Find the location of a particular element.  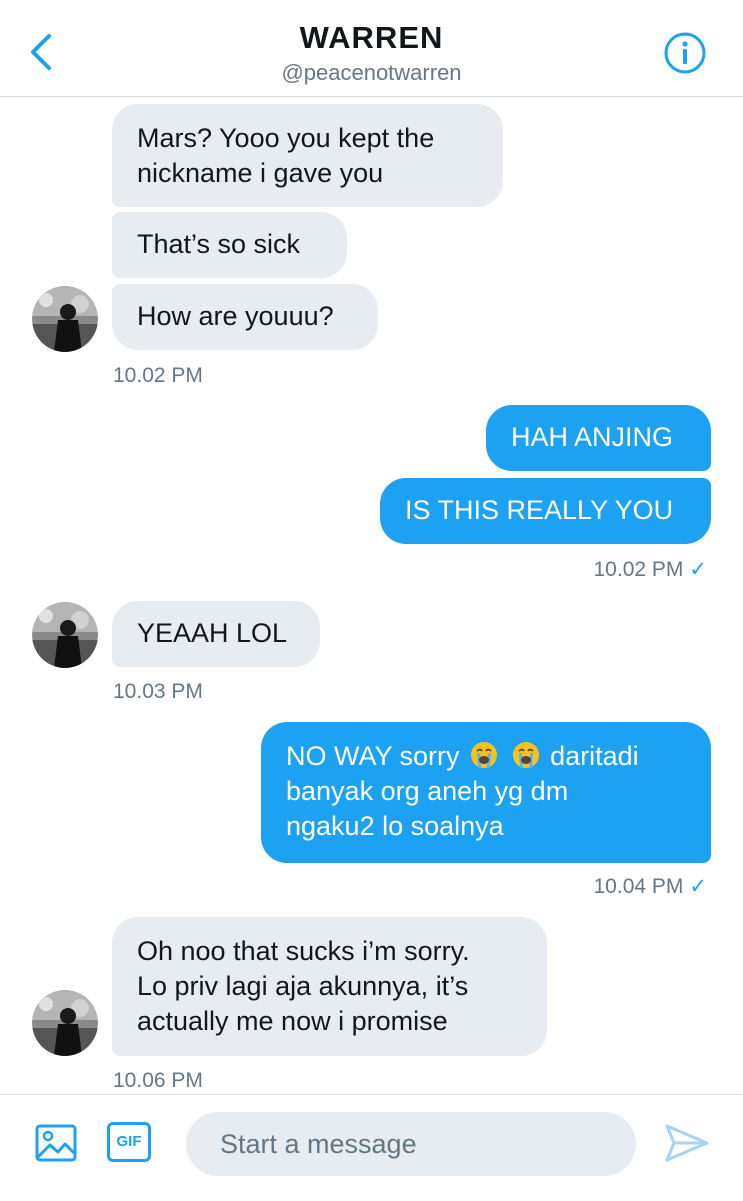

message-bubble-incoming: YEAAH LOL is located at coordinates (216, 634).